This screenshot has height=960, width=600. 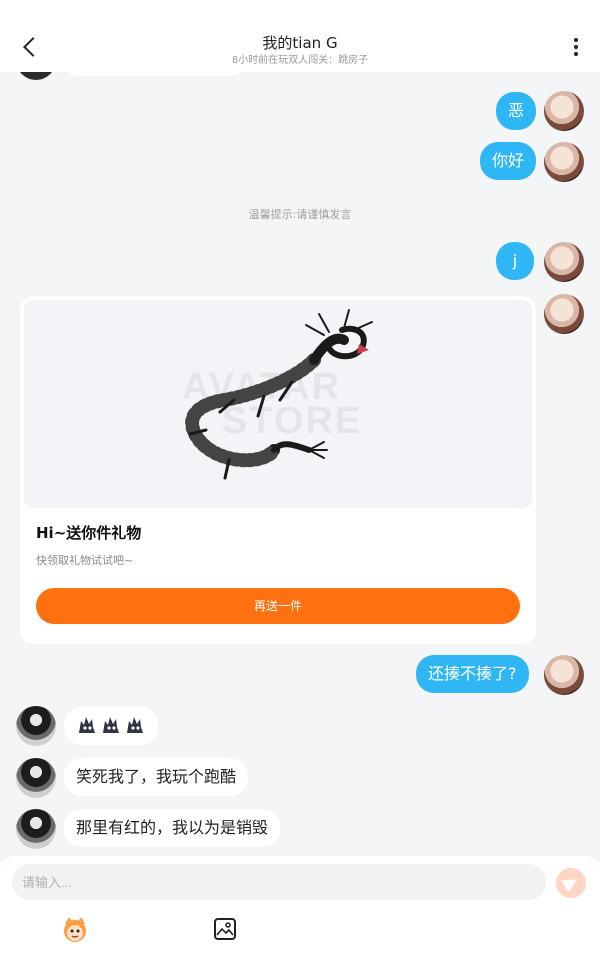 I want to click on message-bubble-sent: 还揍不揍了?, so click(x=472, y=674).